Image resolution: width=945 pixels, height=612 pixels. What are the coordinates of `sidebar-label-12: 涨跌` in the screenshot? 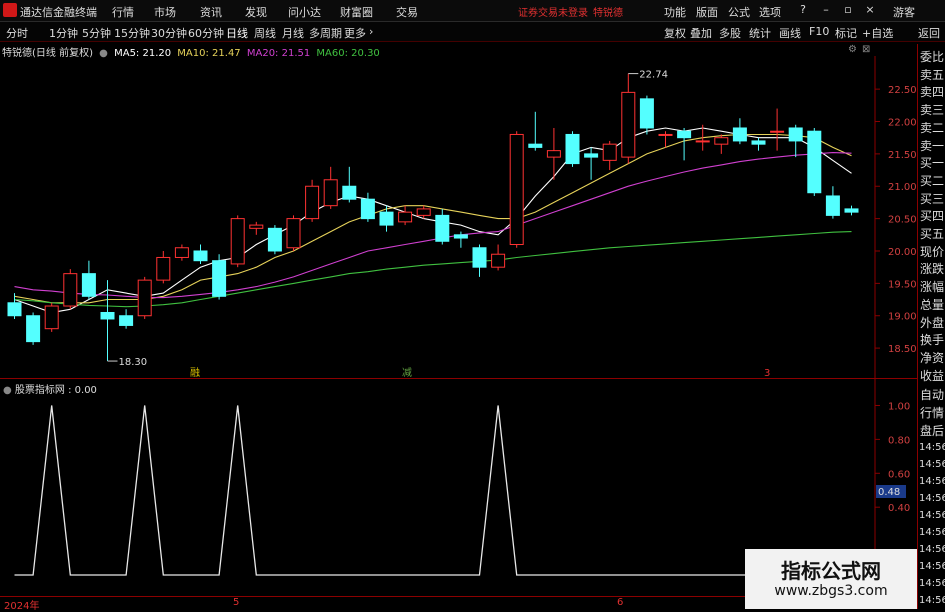 It's located at (932, 268).